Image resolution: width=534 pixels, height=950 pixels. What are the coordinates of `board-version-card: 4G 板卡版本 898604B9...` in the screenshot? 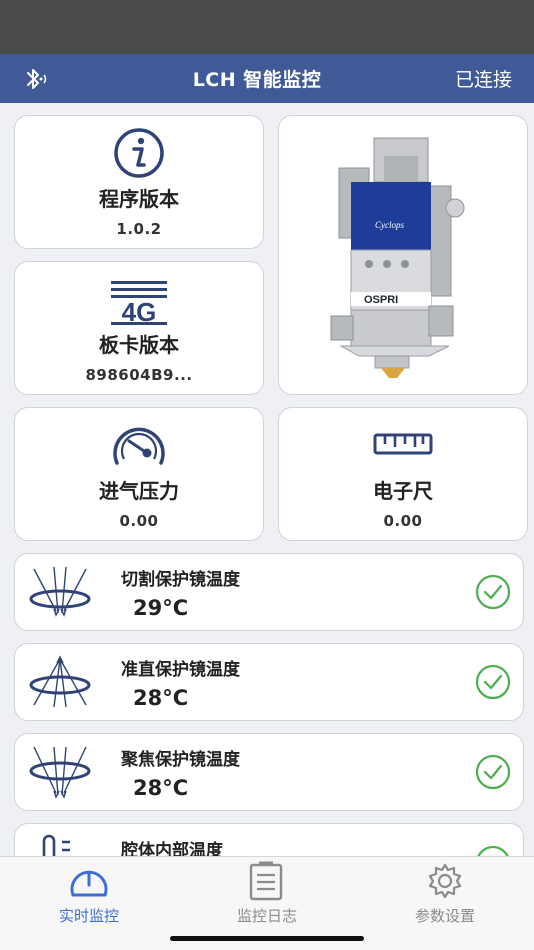 It's located at (139, 328).